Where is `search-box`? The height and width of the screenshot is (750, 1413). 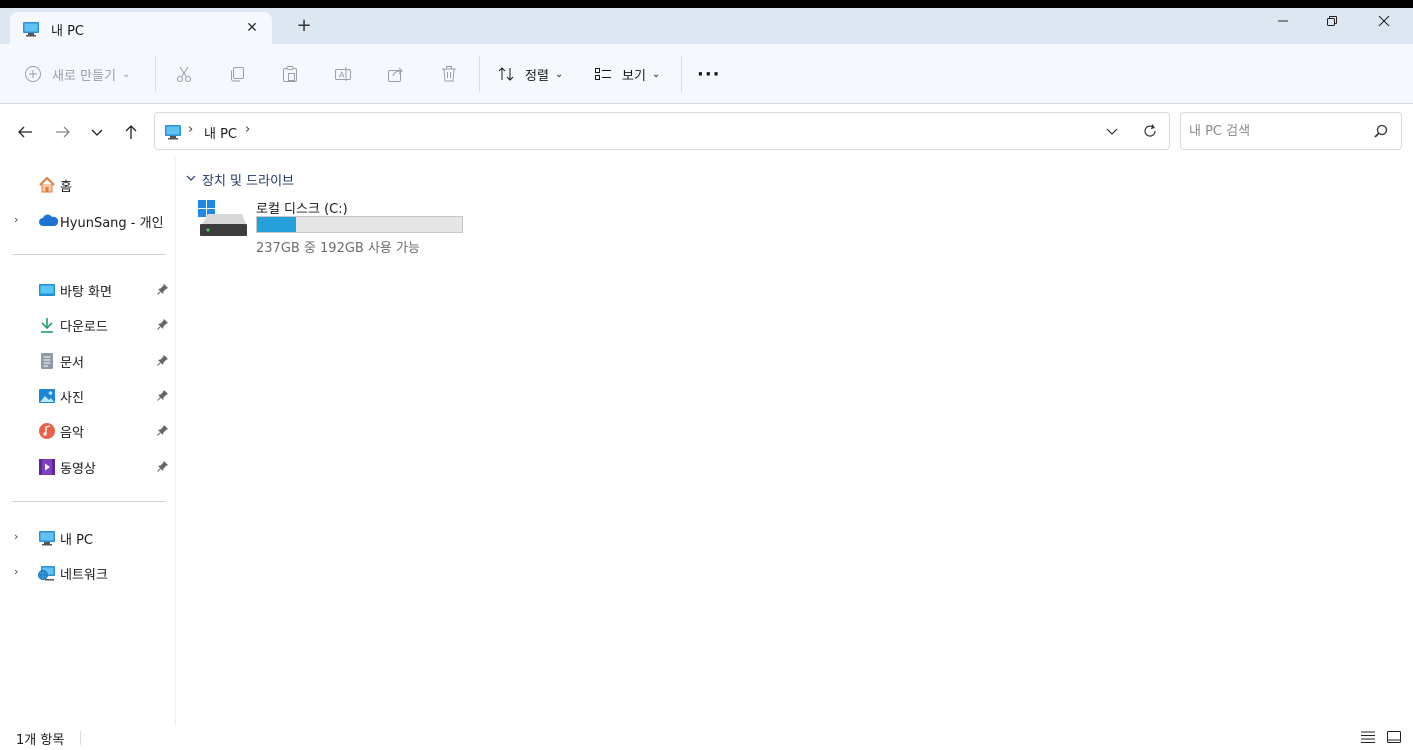
search-box is located at coordinates (1291, 131).